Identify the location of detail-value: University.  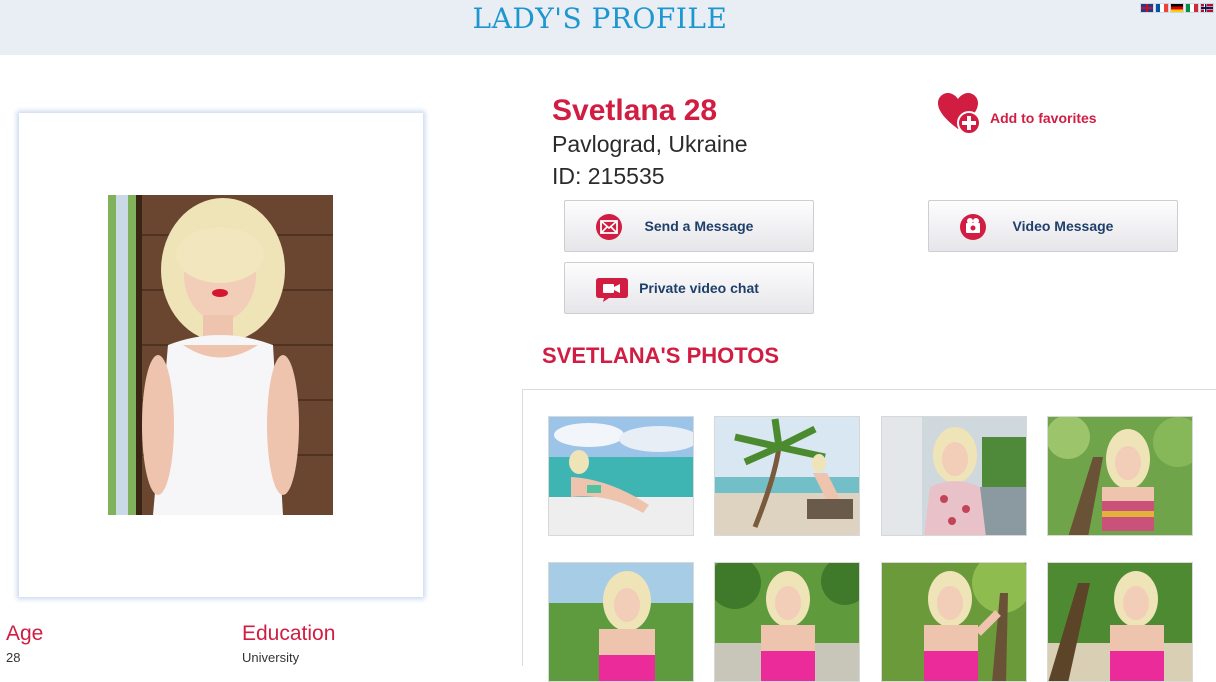
(271, 657).